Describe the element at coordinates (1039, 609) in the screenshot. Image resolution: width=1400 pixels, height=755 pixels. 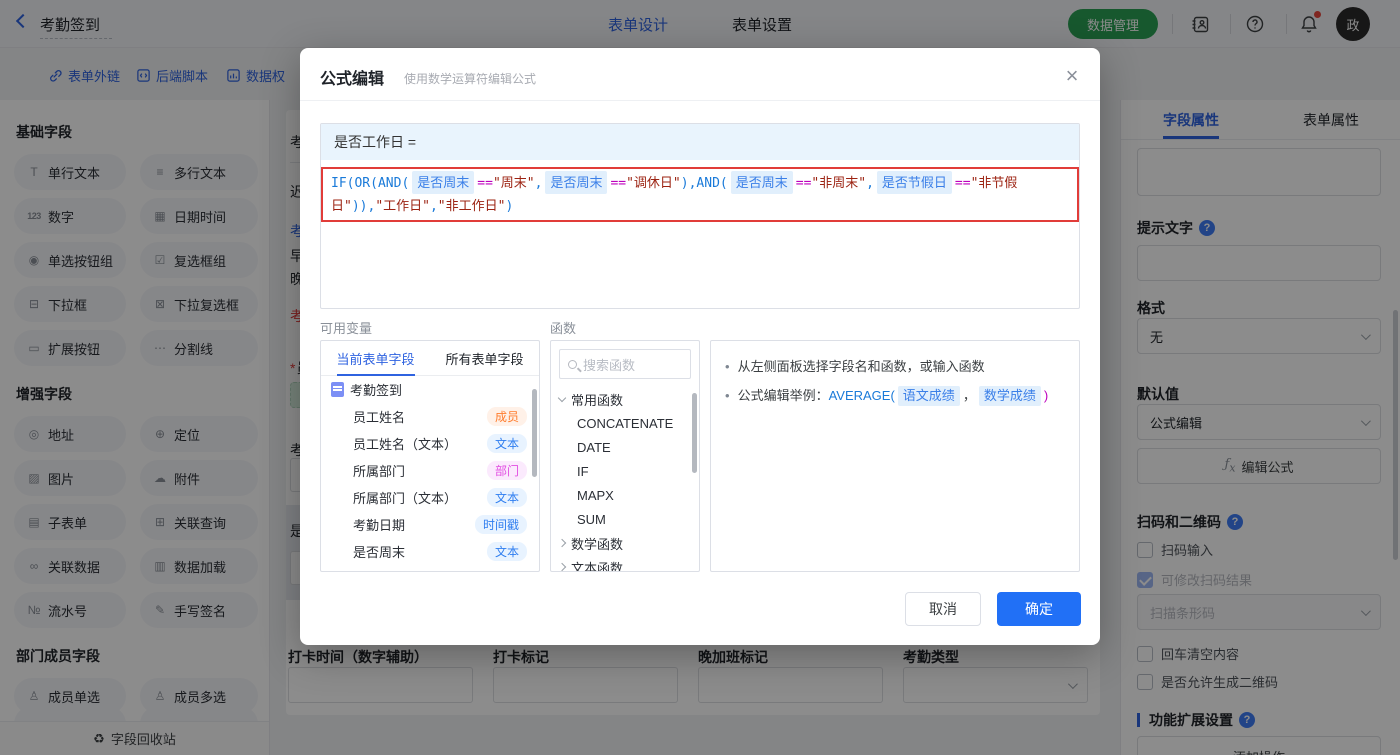
I see `confirm-button: 确定` at that location.